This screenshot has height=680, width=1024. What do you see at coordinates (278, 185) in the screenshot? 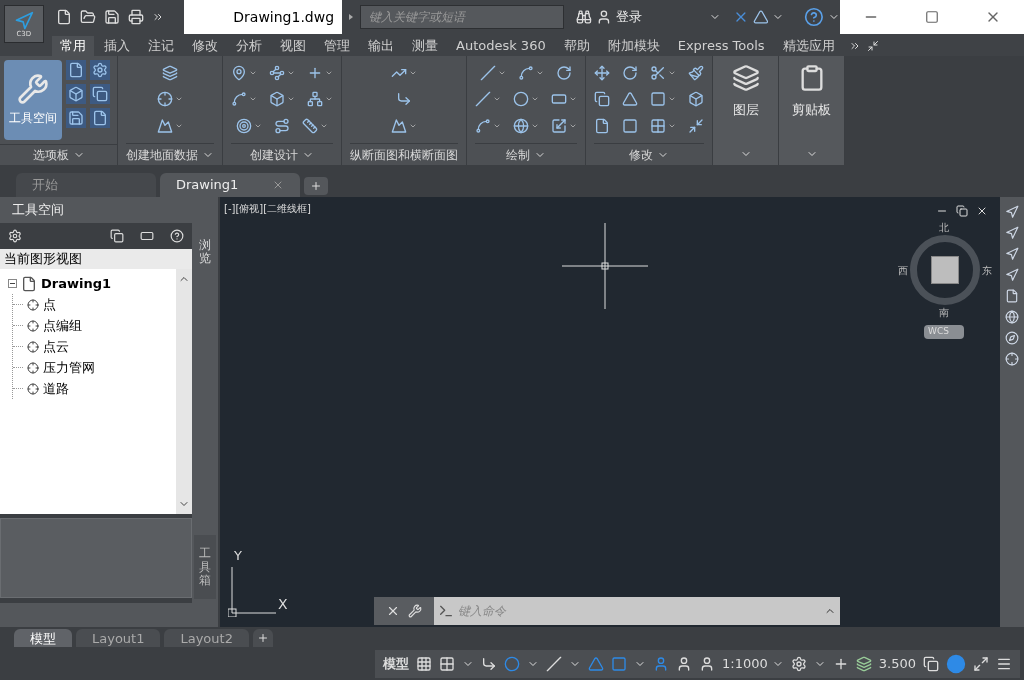
I see `close-tab-icon` at bounding box center [278, 185].